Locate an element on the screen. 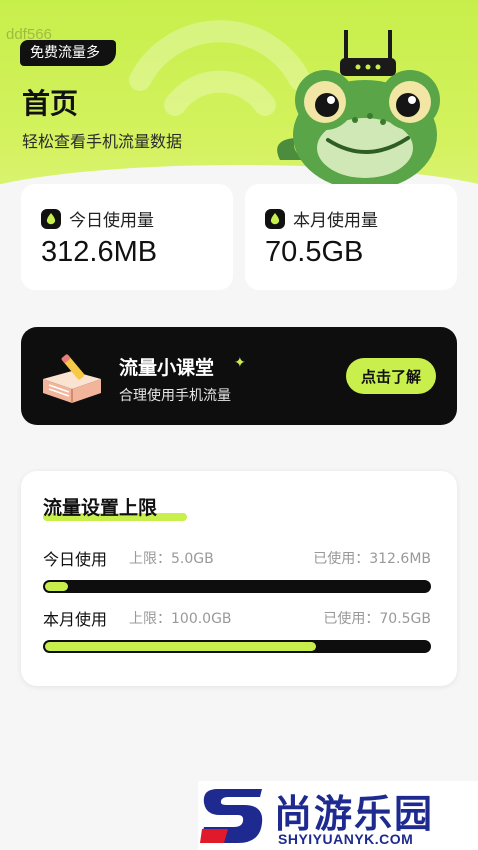  page-subtitle: 轻松查看手机流量数据 is located at coordinates (102, 141).